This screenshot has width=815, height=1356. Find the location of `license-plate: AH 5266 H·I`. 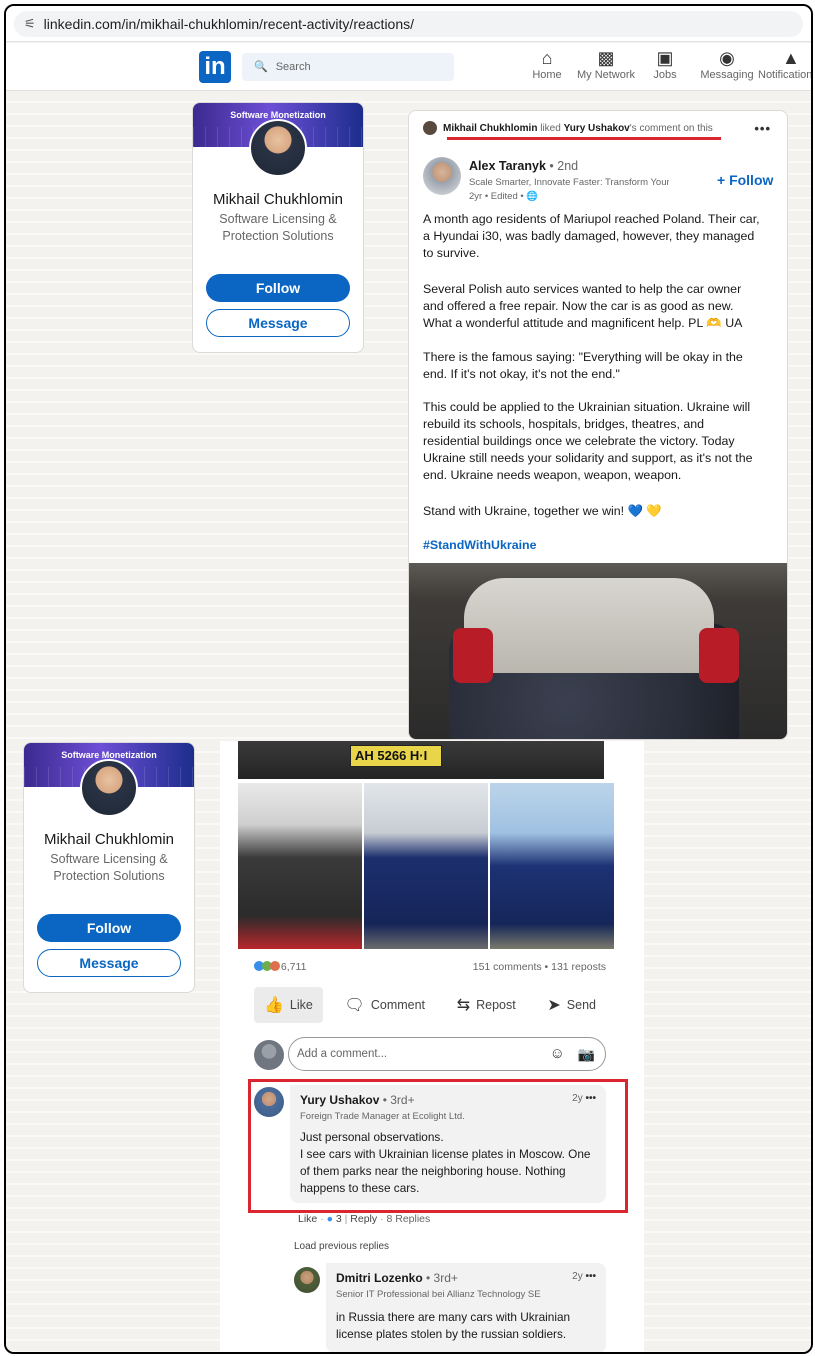

license-plate: AH 5266 H·I is located at coordinates (396, 756).